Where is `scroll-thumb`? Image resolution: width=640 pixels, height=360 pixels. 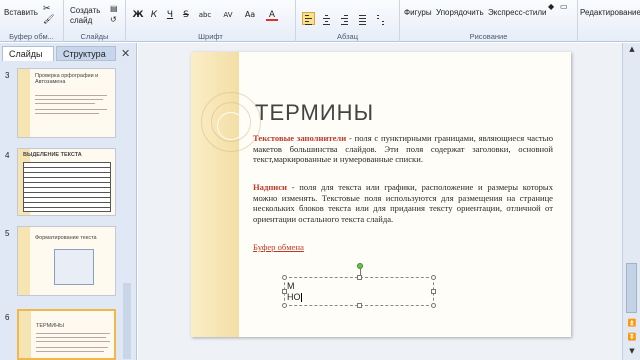
scroll-thumb is located at coordinates (631, 288).